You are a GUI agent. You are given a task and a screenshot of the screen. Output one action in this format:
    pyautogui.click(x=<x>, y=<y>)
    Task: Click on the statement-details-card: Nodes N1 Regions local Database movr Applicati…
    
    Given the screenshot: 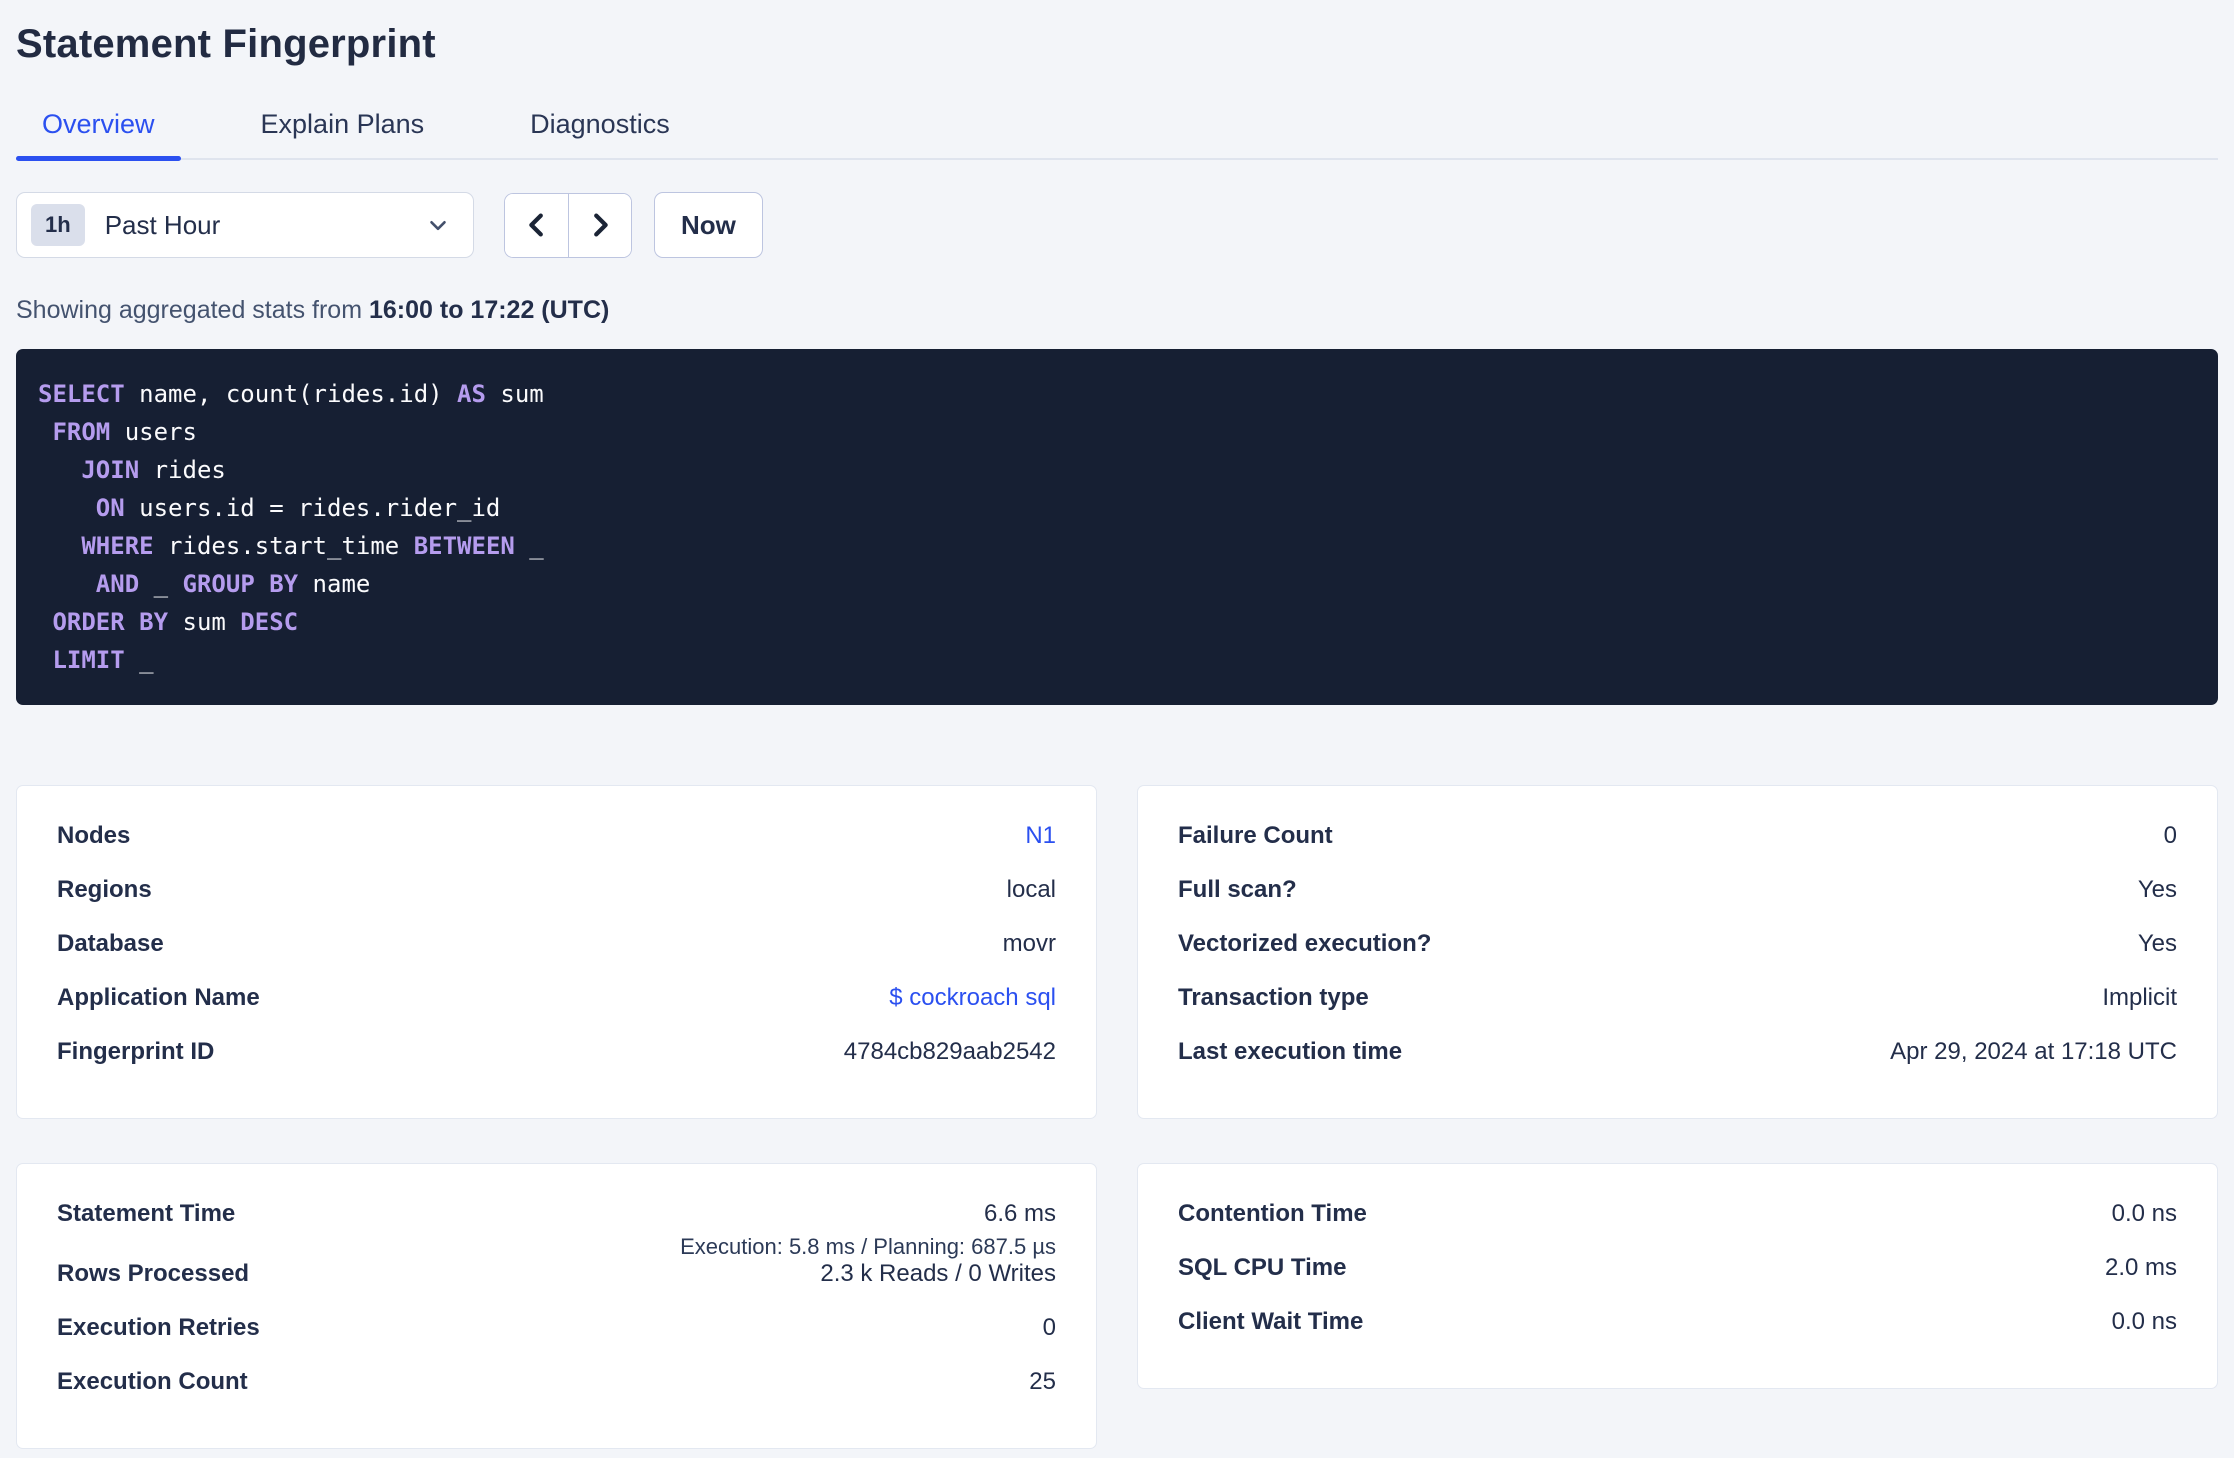 What is the action you would take?
    pyautogui.click(x=556, y=952)
    